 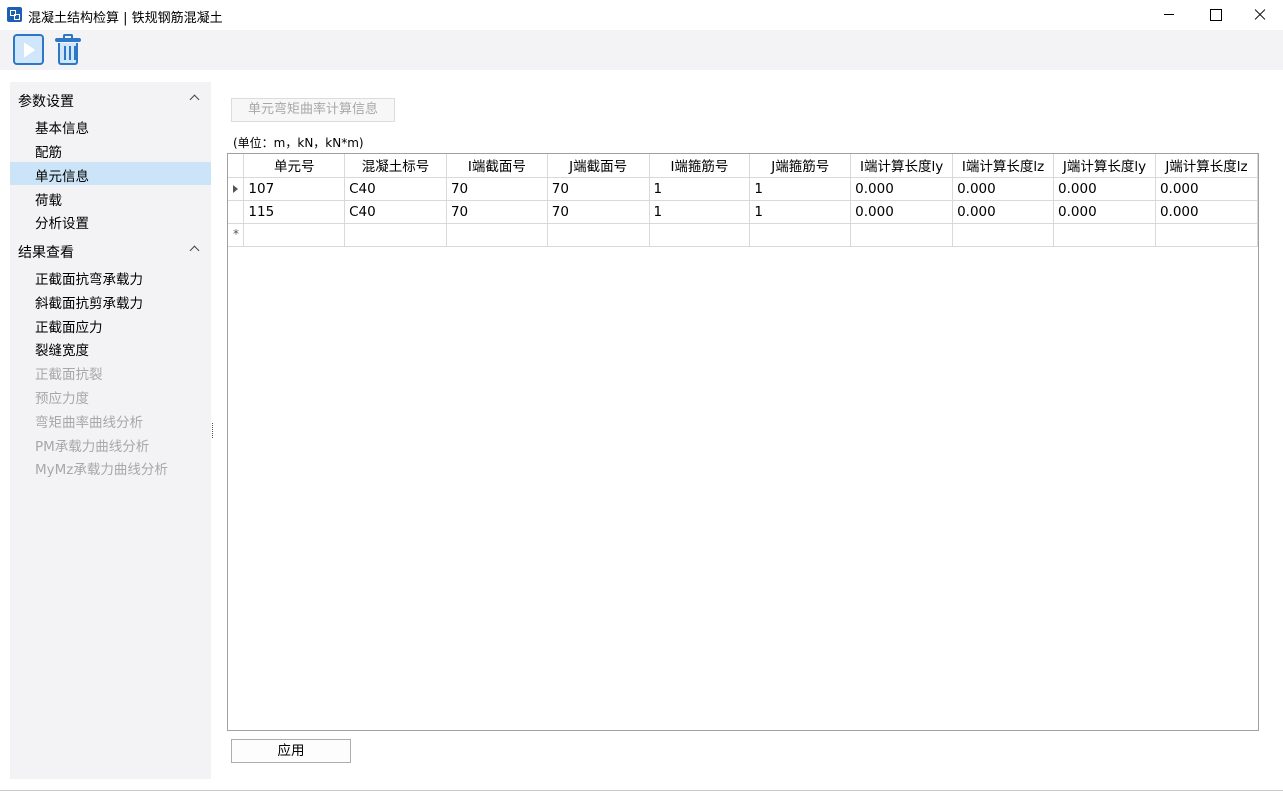 What do you see at coordinates (110, 324) in the screenshot?
I see `sidebar-item-section-stress: 正截面应力` at bounding box center [110, 324].